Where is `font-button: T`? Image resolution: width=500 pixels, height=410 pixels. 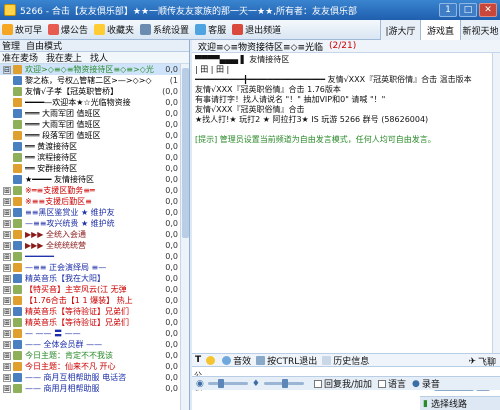
font-button: T is located at coordinates (198, 360).